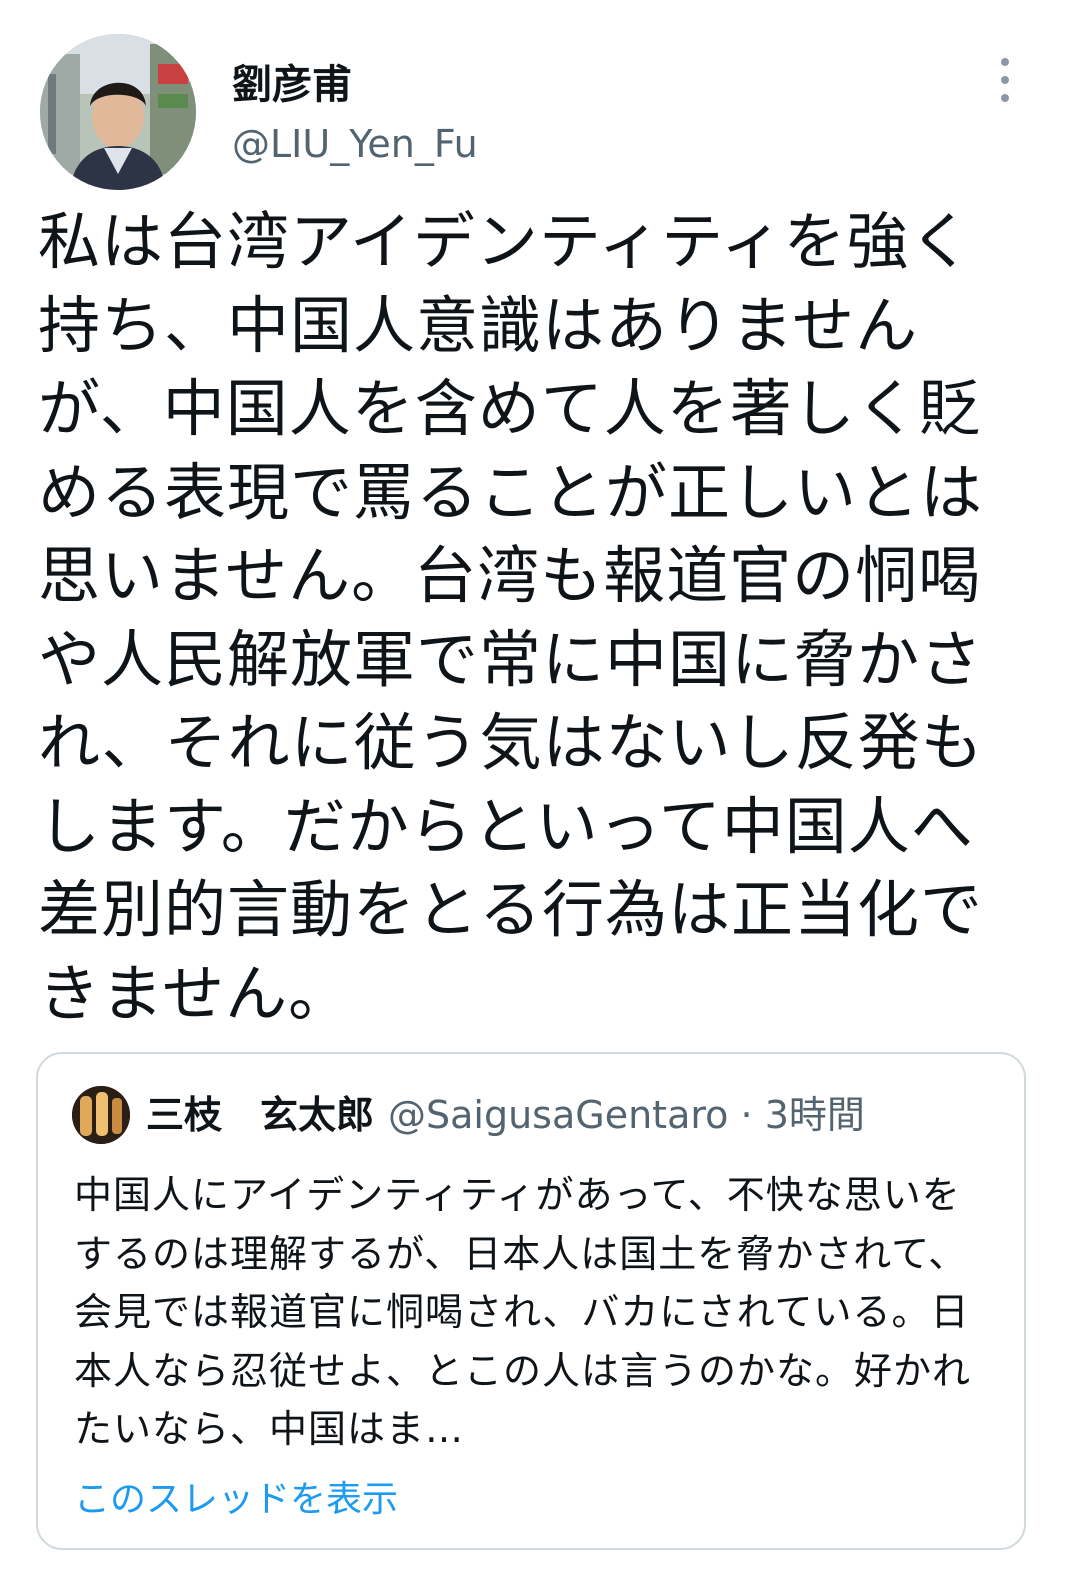 This screenshot has width=1079, height=1590. I want to click on quoted-tweet-header: 三枝 玄太郎 @SaigusaGentaro · 3時間, so click(505, 1115).